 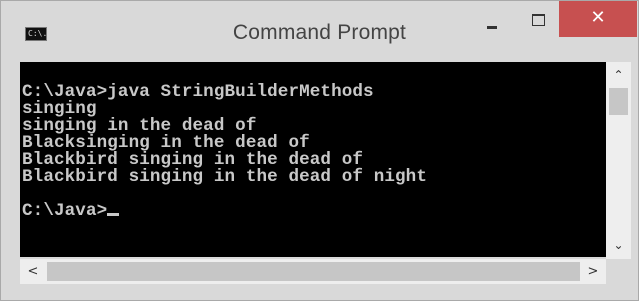 I want to click on scroll-down-arrow-icon: ⌄, so click(x=618, y=245).